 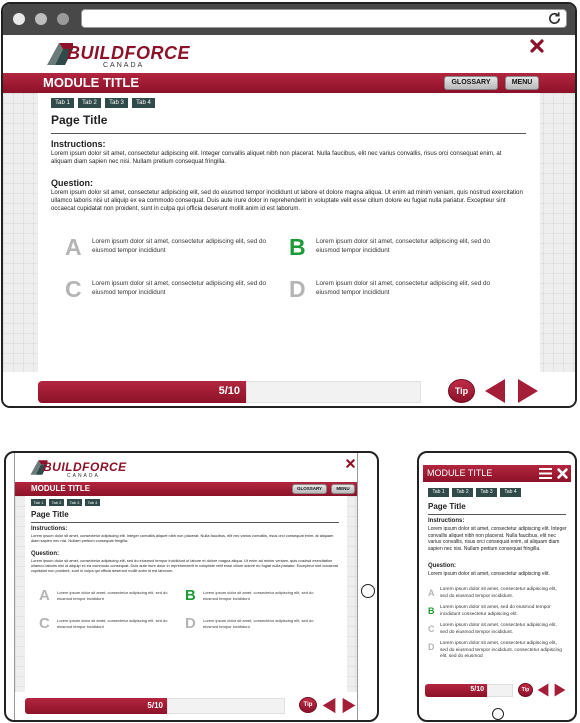 What do you see at coordinates (554, 18) in the screenshot?
I see `refresh-icon` at bounding box center [554, 18].